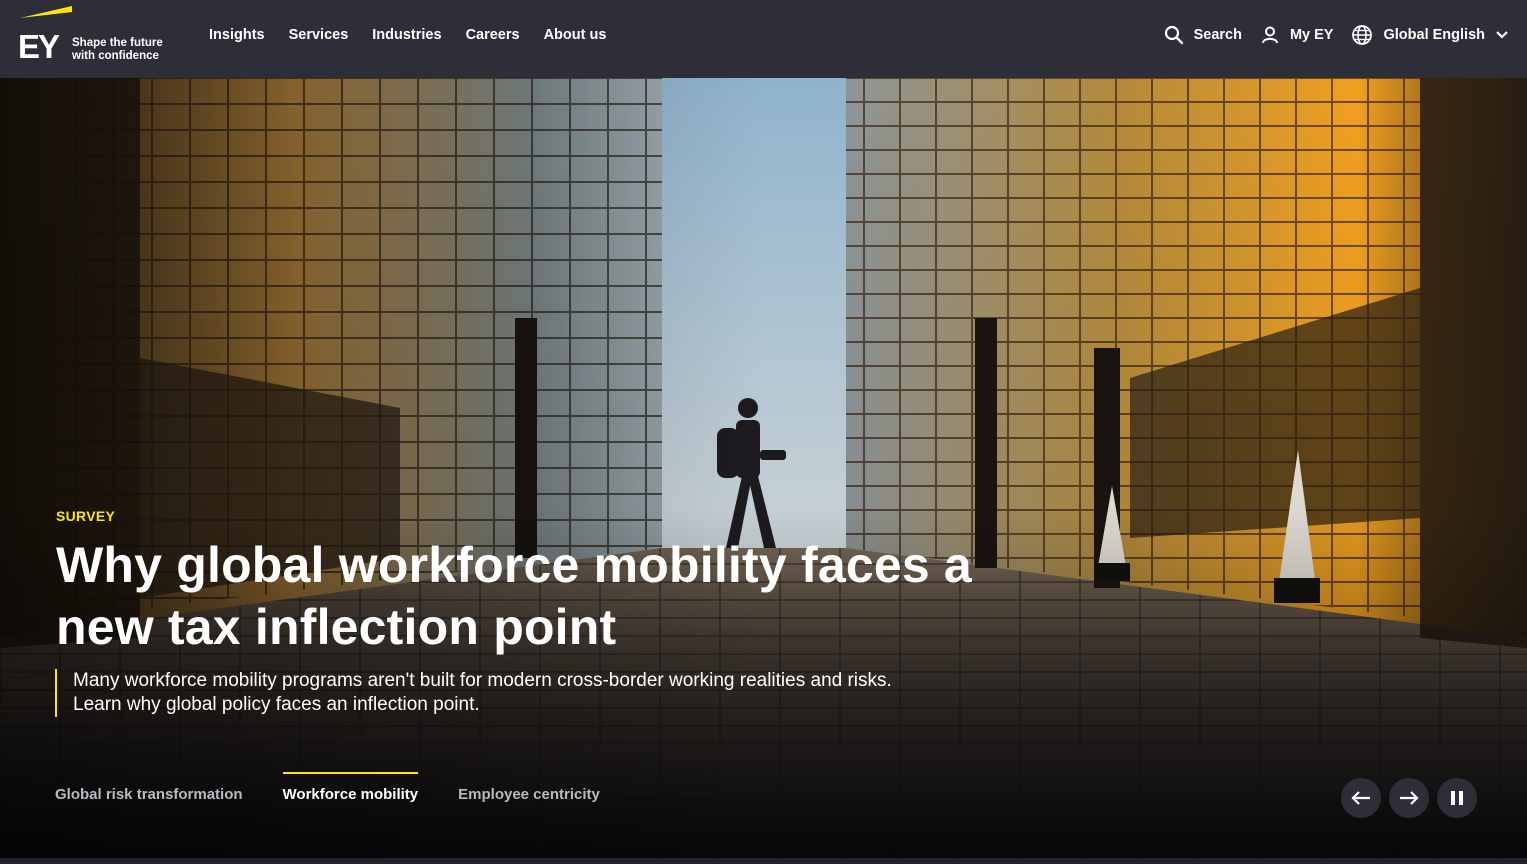  What do you see at coordinates (1217, 35) in the screenshot?
I see `search-label: Search` at bounding box center [1217, 35].